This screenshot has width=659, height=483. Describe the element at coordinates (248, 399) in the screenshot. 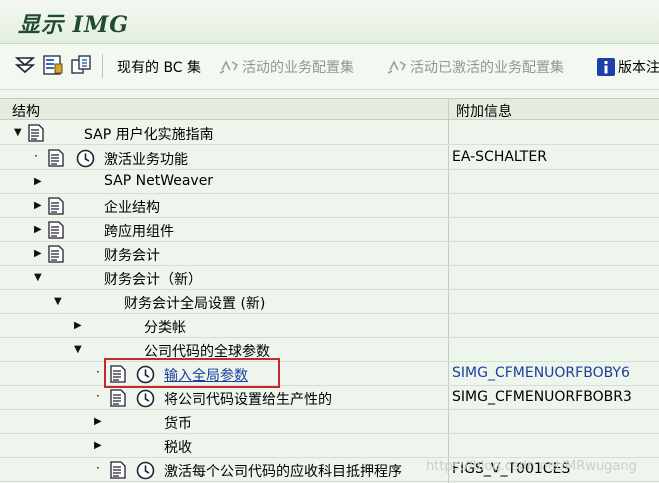

I see `tree-node-label: 将公司代码设置给生产性的` at that location.